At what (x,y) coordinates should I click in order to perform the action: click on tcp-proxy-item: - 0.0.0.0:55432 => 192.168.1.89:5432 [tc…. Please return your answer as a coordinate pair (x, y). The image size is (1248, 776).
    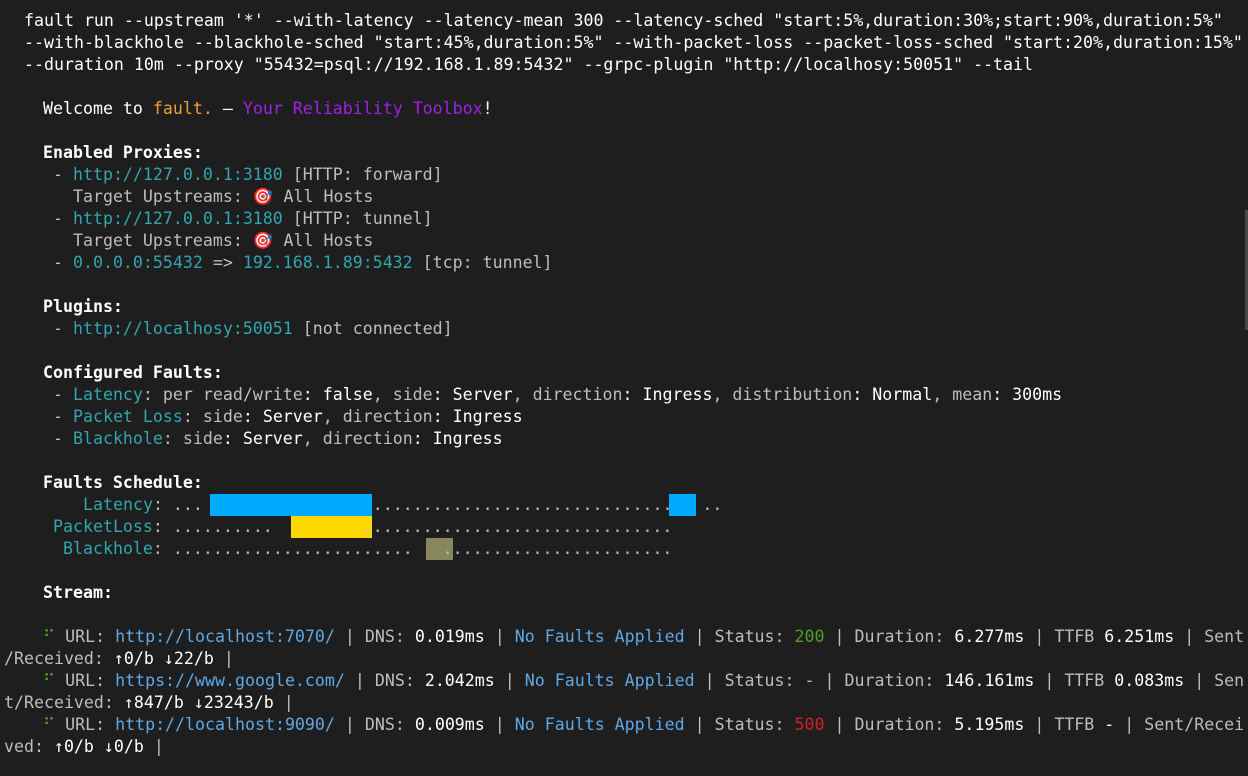
    Looking at the image, I should click on (303, 262).